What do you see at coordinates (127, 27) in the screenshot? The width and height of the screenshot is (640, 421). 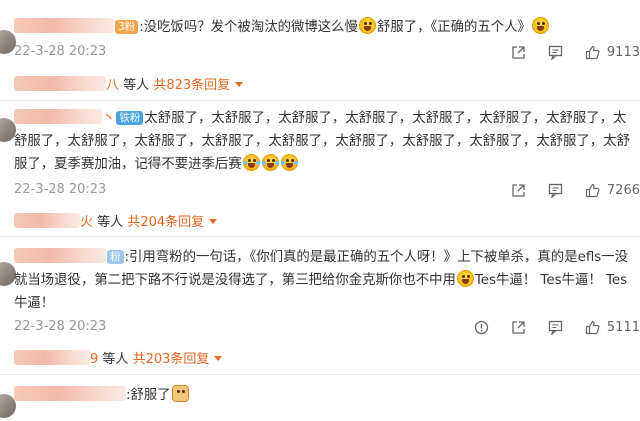 I see `fan-badge: 3粉` at bounding box center [127, 27].